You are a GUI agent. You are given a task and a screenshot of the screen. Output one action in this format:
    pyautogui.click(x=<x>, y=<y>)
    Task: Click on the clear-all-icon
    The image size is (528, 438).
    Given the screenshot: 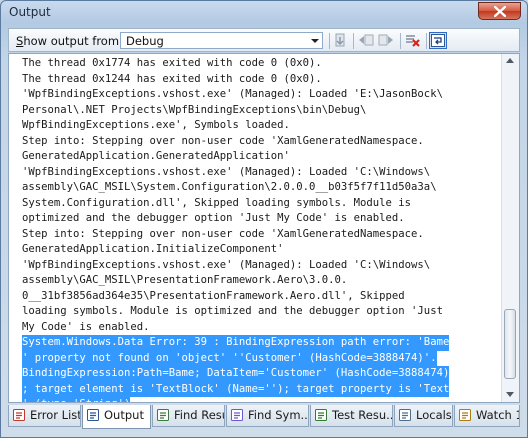 What is the action you would take?
    pyautogui.click(x=413, y=41)
    